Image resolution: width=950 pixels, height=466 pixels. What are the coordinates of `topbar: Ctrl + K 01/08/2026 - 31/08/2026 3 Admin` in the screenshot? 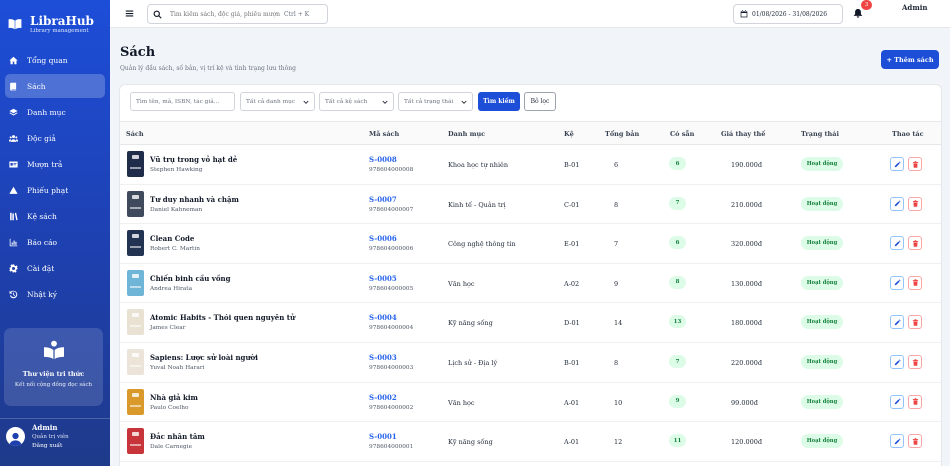 It's located at (530, 14).